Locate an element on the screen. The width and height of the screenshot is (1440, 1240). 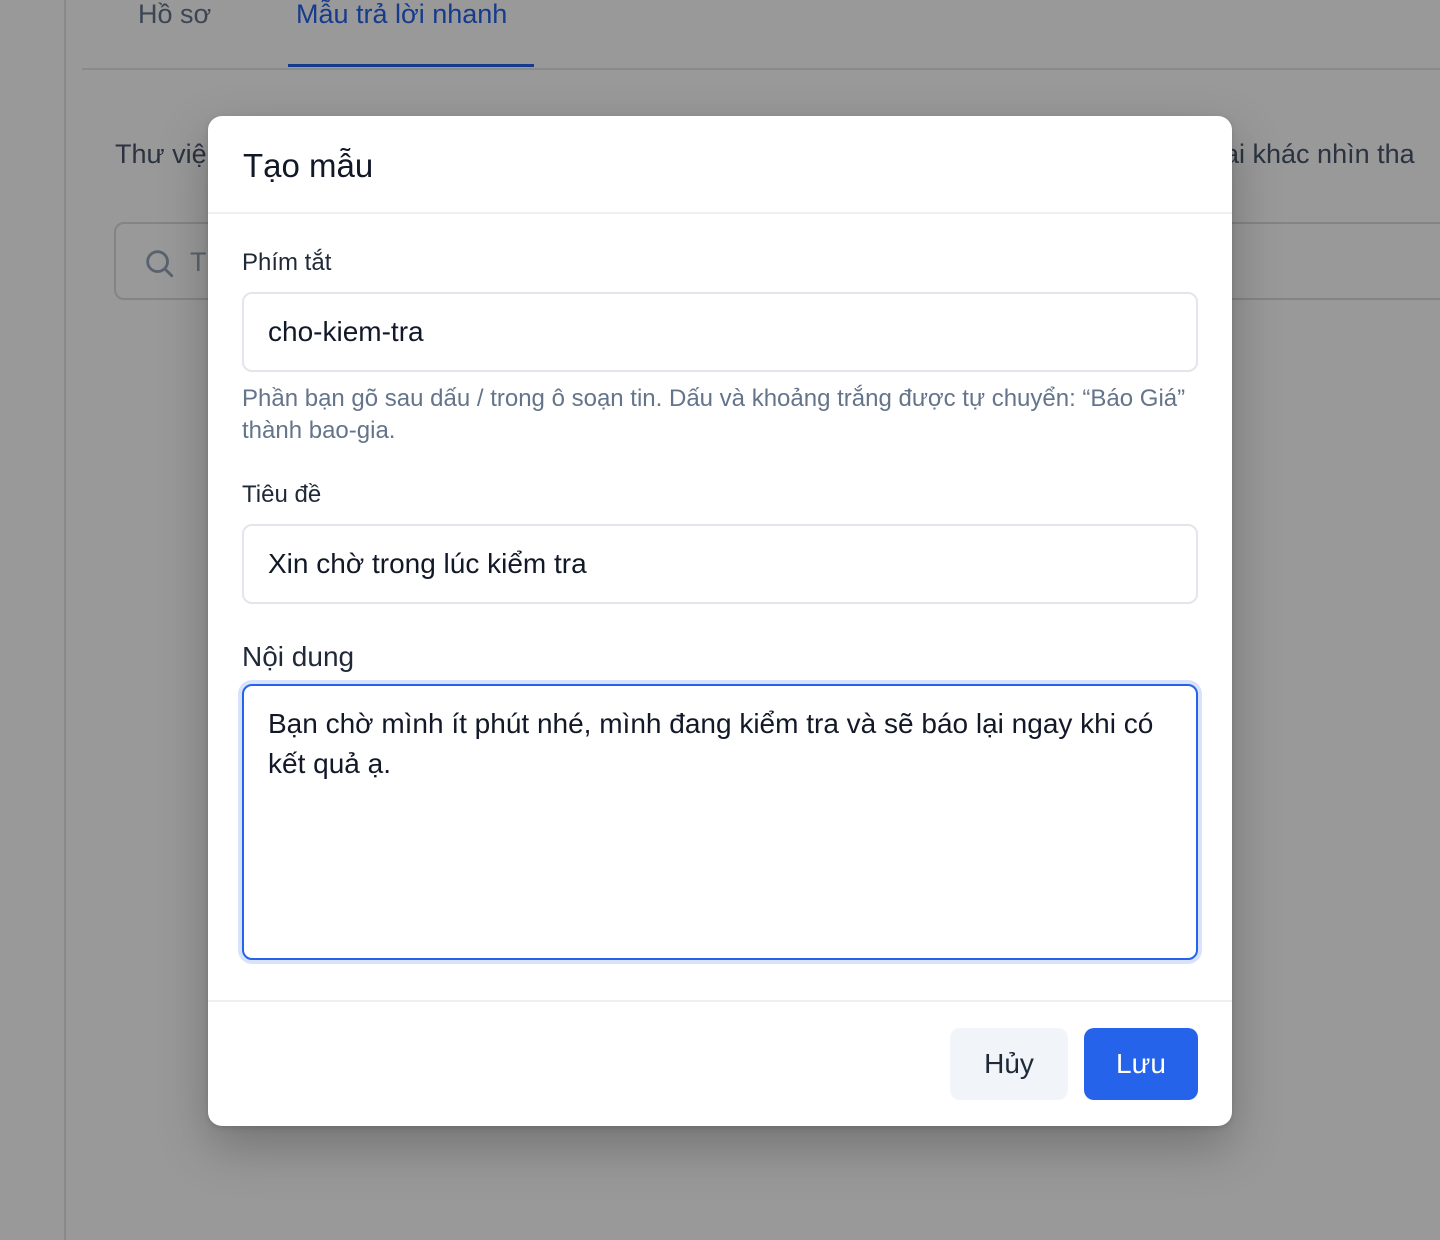
dialog-header: Tạo mẫu is located at coordinates (720, 165).